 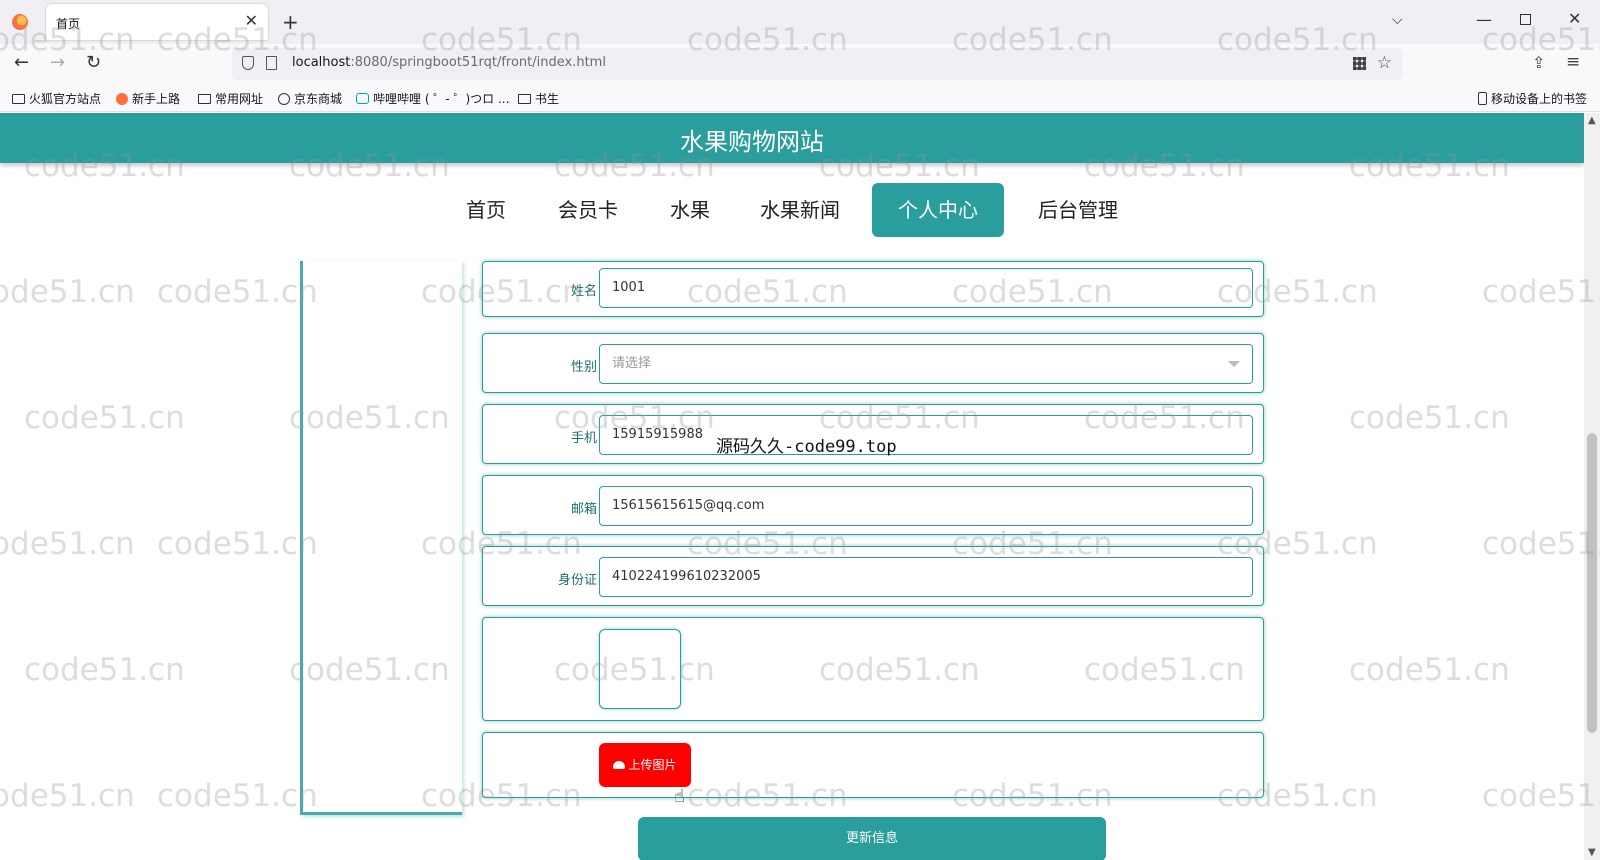 What do you see at coordinates (239, 99) in the screenshot?
I see `bookmark-label: 常用网址` at bounding box center [239, 99].